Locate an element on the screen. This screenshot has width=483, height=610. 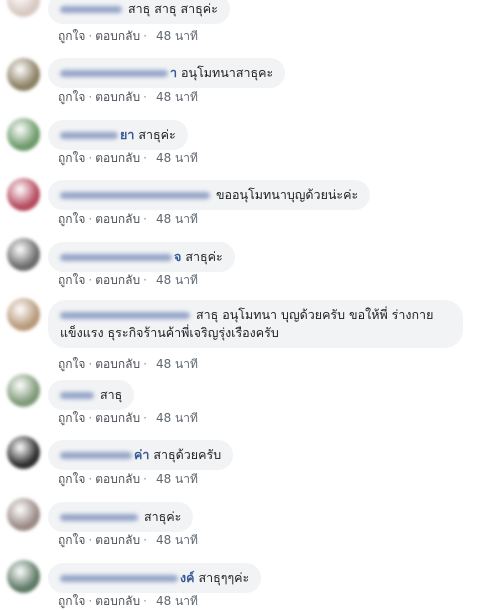
comment-text: สาธุๆๆค่ะ is located at coordinates (224, 577).